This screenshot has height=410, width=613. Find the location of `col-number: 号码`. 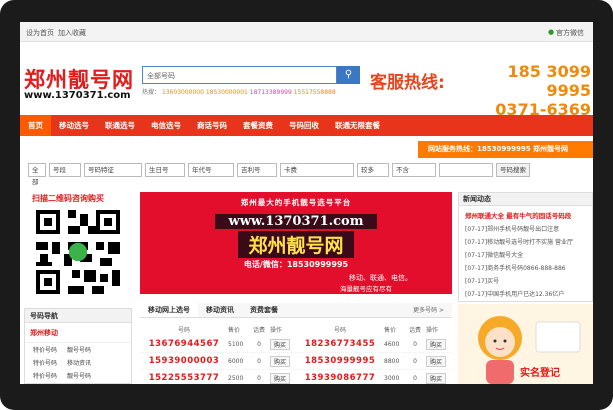

col-number: 号码 is located at coordinates (339, 330).